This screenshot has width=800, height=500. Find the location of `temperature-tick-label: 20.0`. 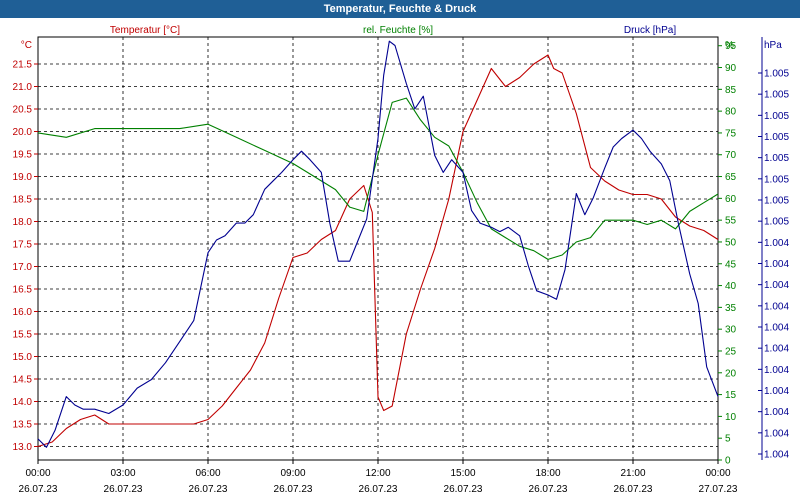

temperature-tick-label: 20.0 is located at coordinates (23, 132).